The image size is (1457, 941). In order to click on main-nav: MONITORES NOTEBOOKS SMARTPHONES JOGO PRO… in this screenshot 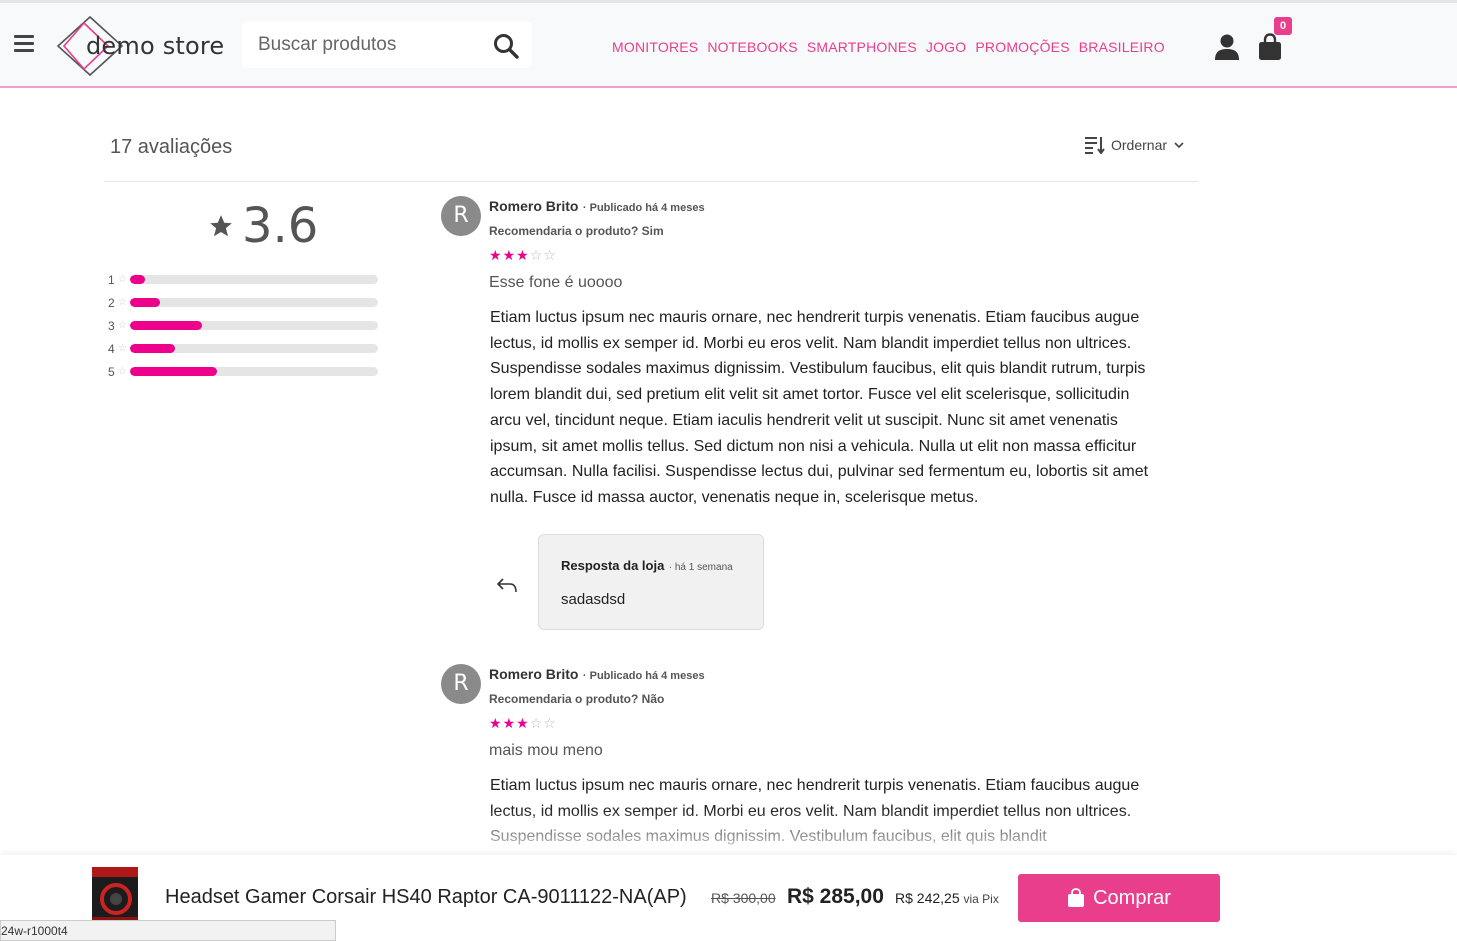, I will do `click(888, 47)`.